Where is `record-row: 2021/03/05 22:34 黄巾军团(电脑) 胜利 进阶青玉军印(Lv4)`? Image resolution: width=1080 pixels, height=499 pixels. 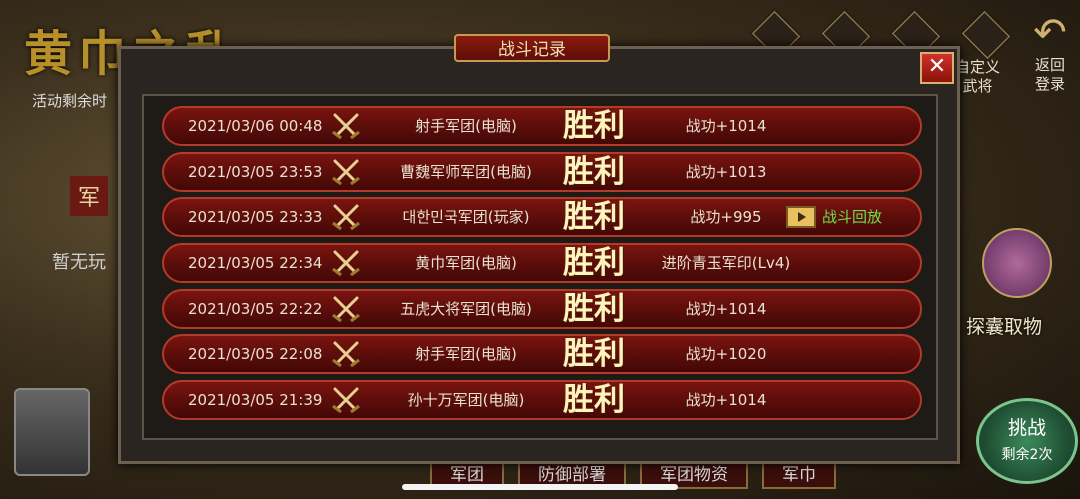 record-row: 2021/03/05 22:34 黄巾军团(电脑) 胜利 进阶青玉军印(Lv4) is located at coordinates (542, 263).